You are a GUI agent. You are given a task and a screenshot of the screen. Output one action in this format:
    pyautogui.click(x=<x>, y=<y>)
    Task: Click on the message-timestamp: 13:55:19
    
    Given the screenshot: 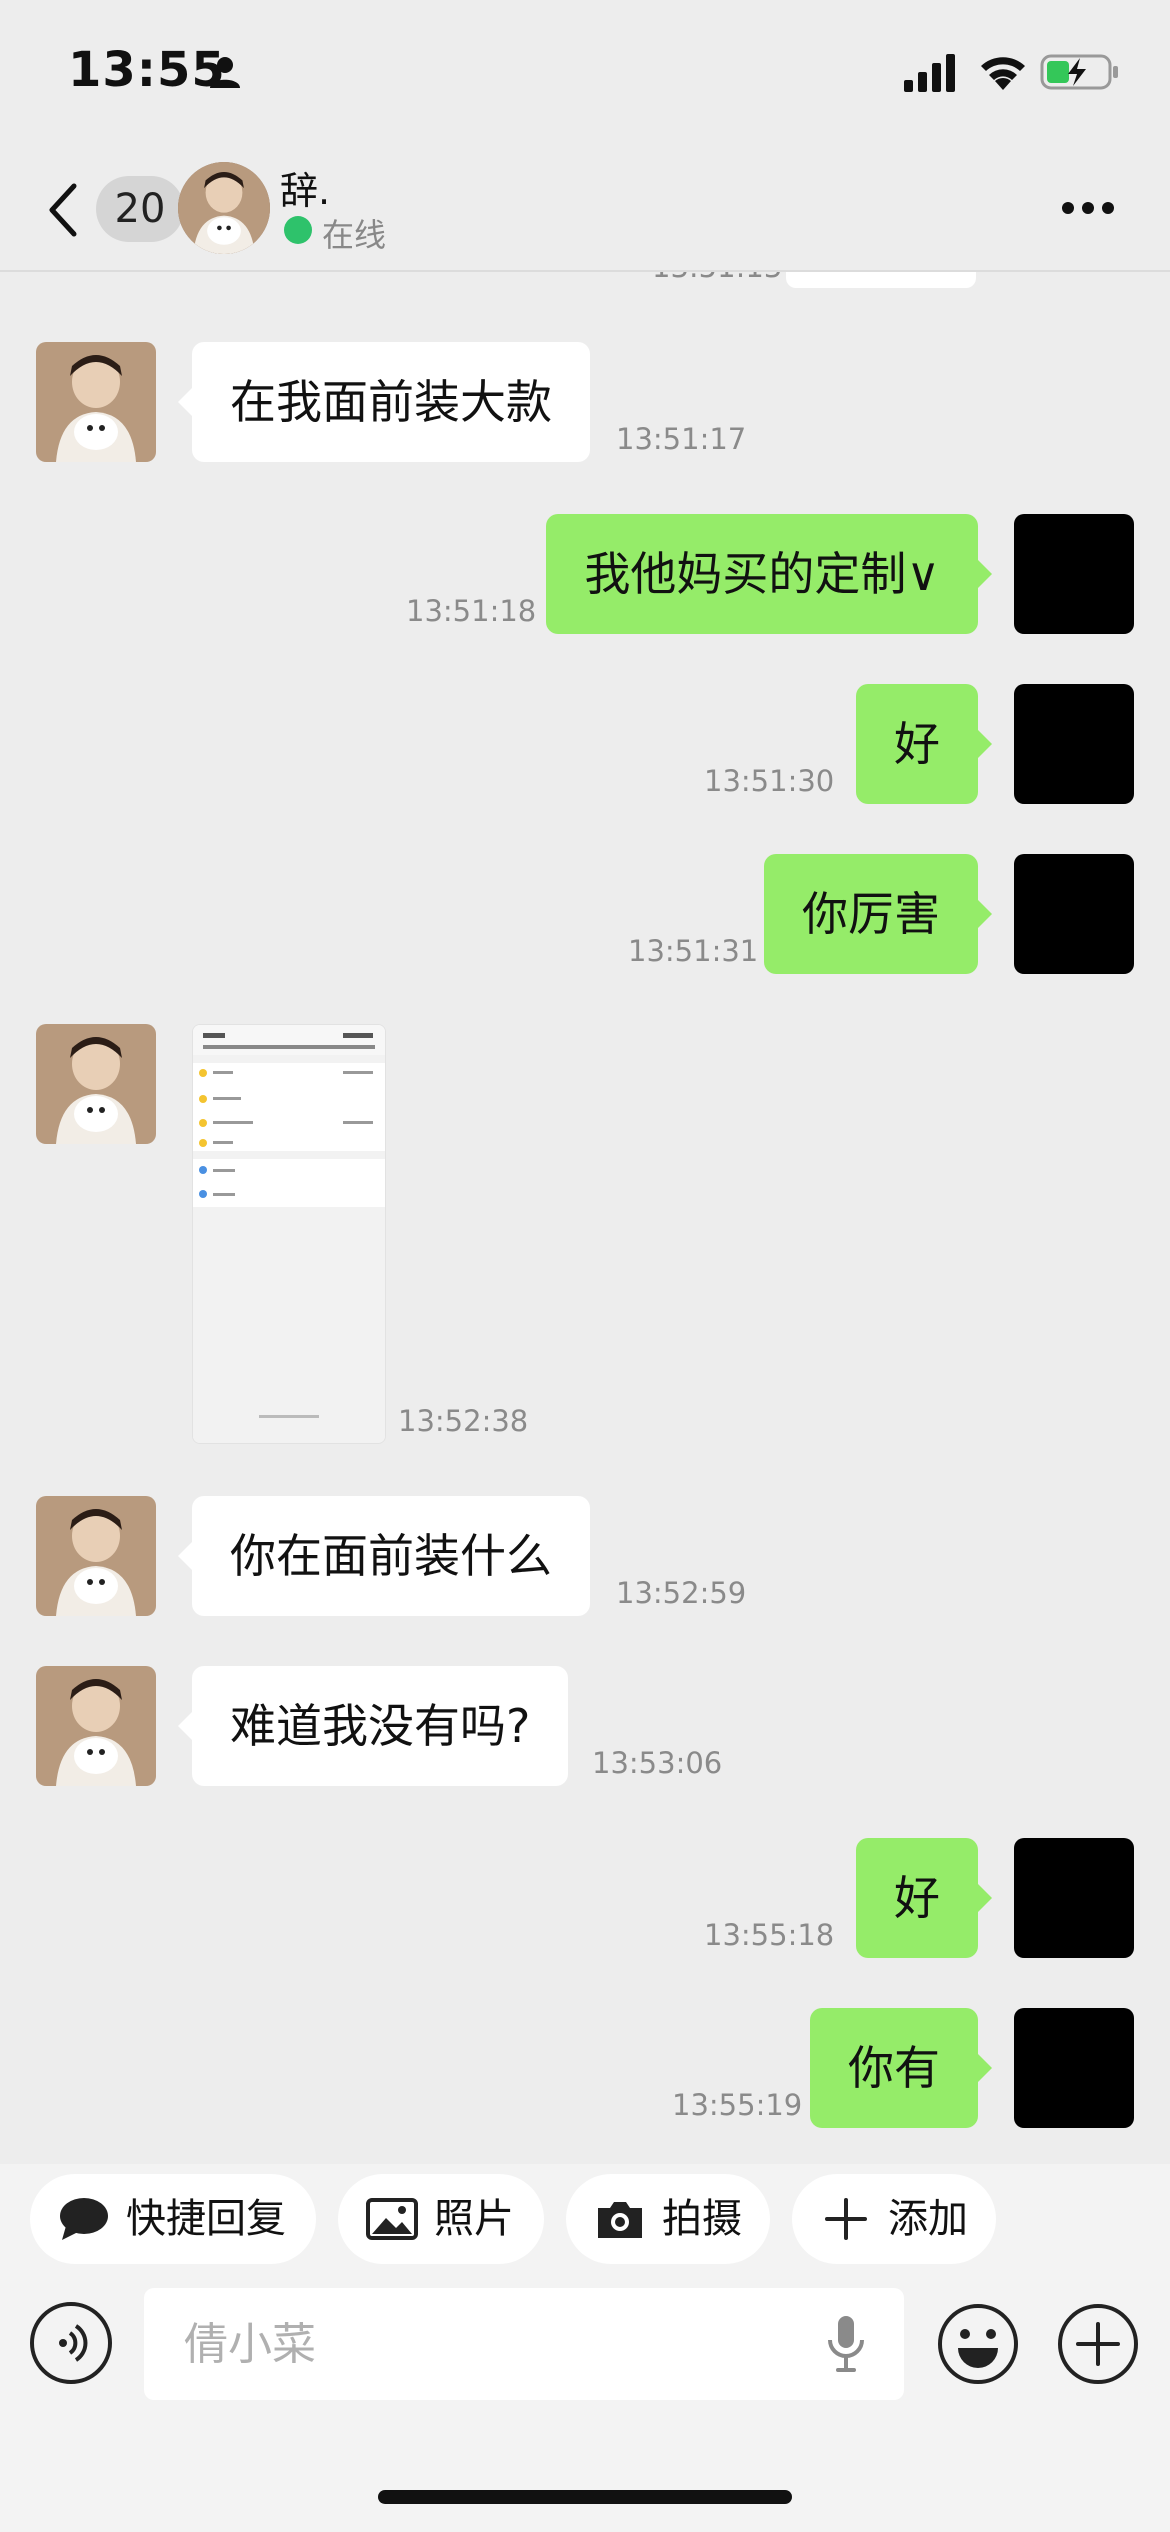 What is the action you would take?
    pyautogui.click(x=737, y=2105)
    